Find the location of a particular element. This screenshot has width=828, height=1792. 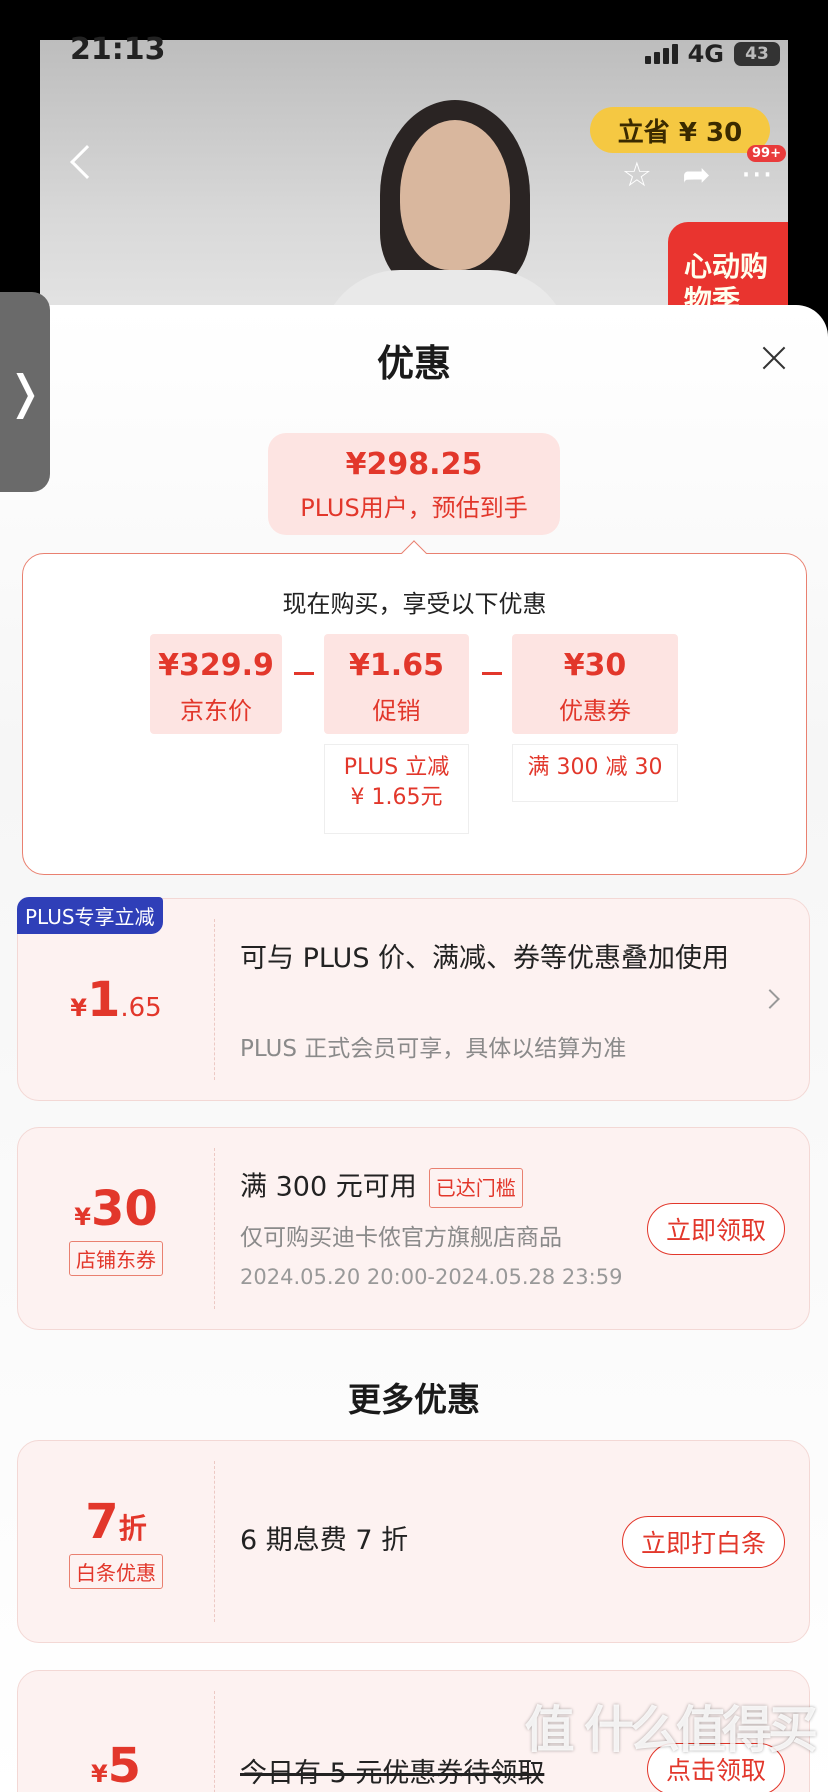

calc-amount: ¥30 is located at coordinates (595, 665).